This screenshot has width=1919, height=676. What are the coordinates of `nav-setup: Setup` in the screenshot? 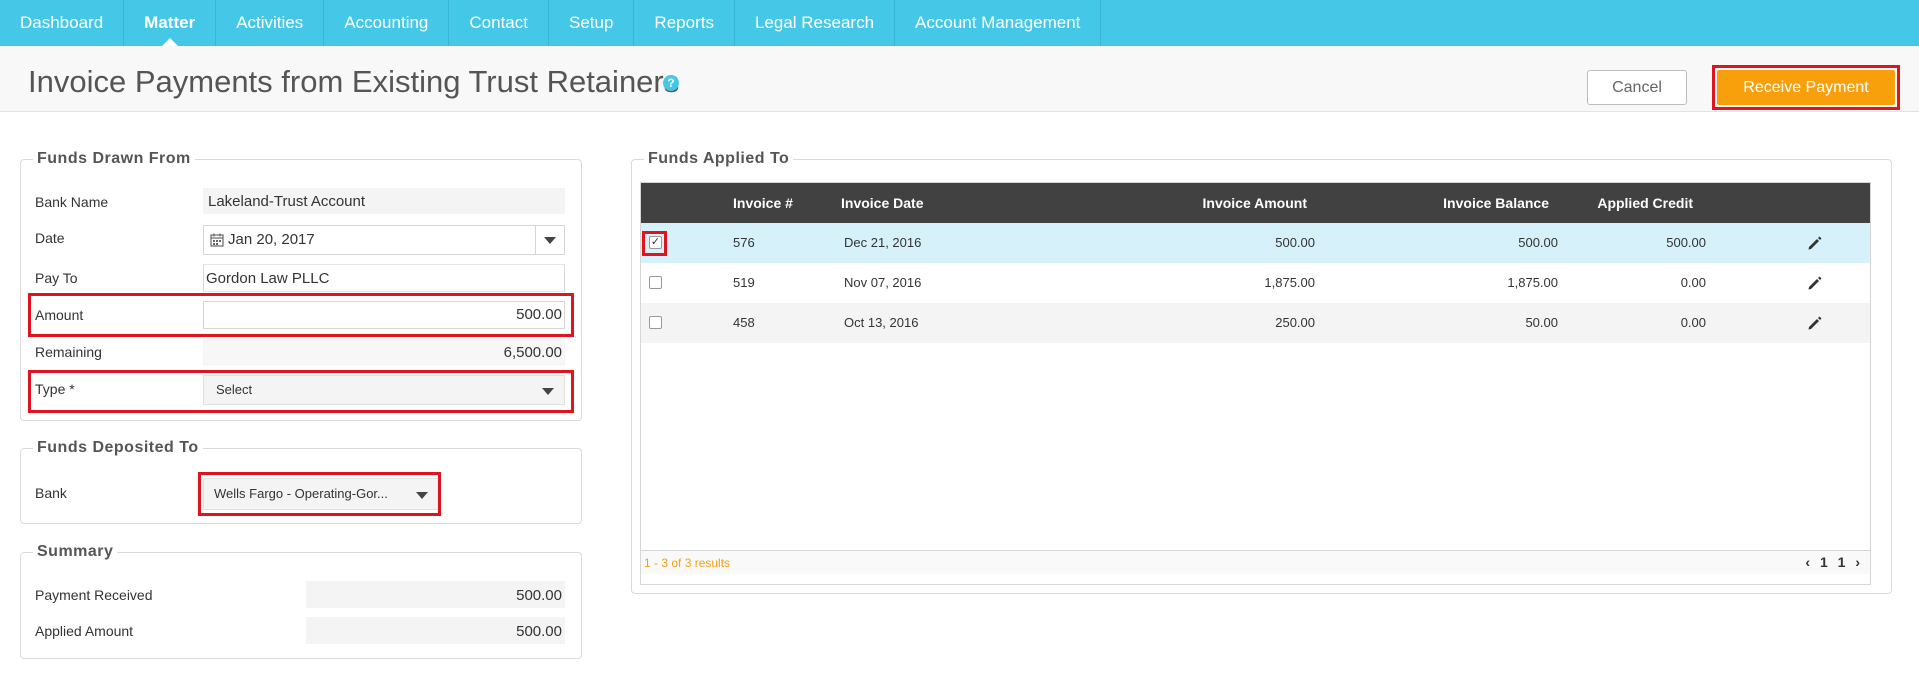 It's located at (592, 23).